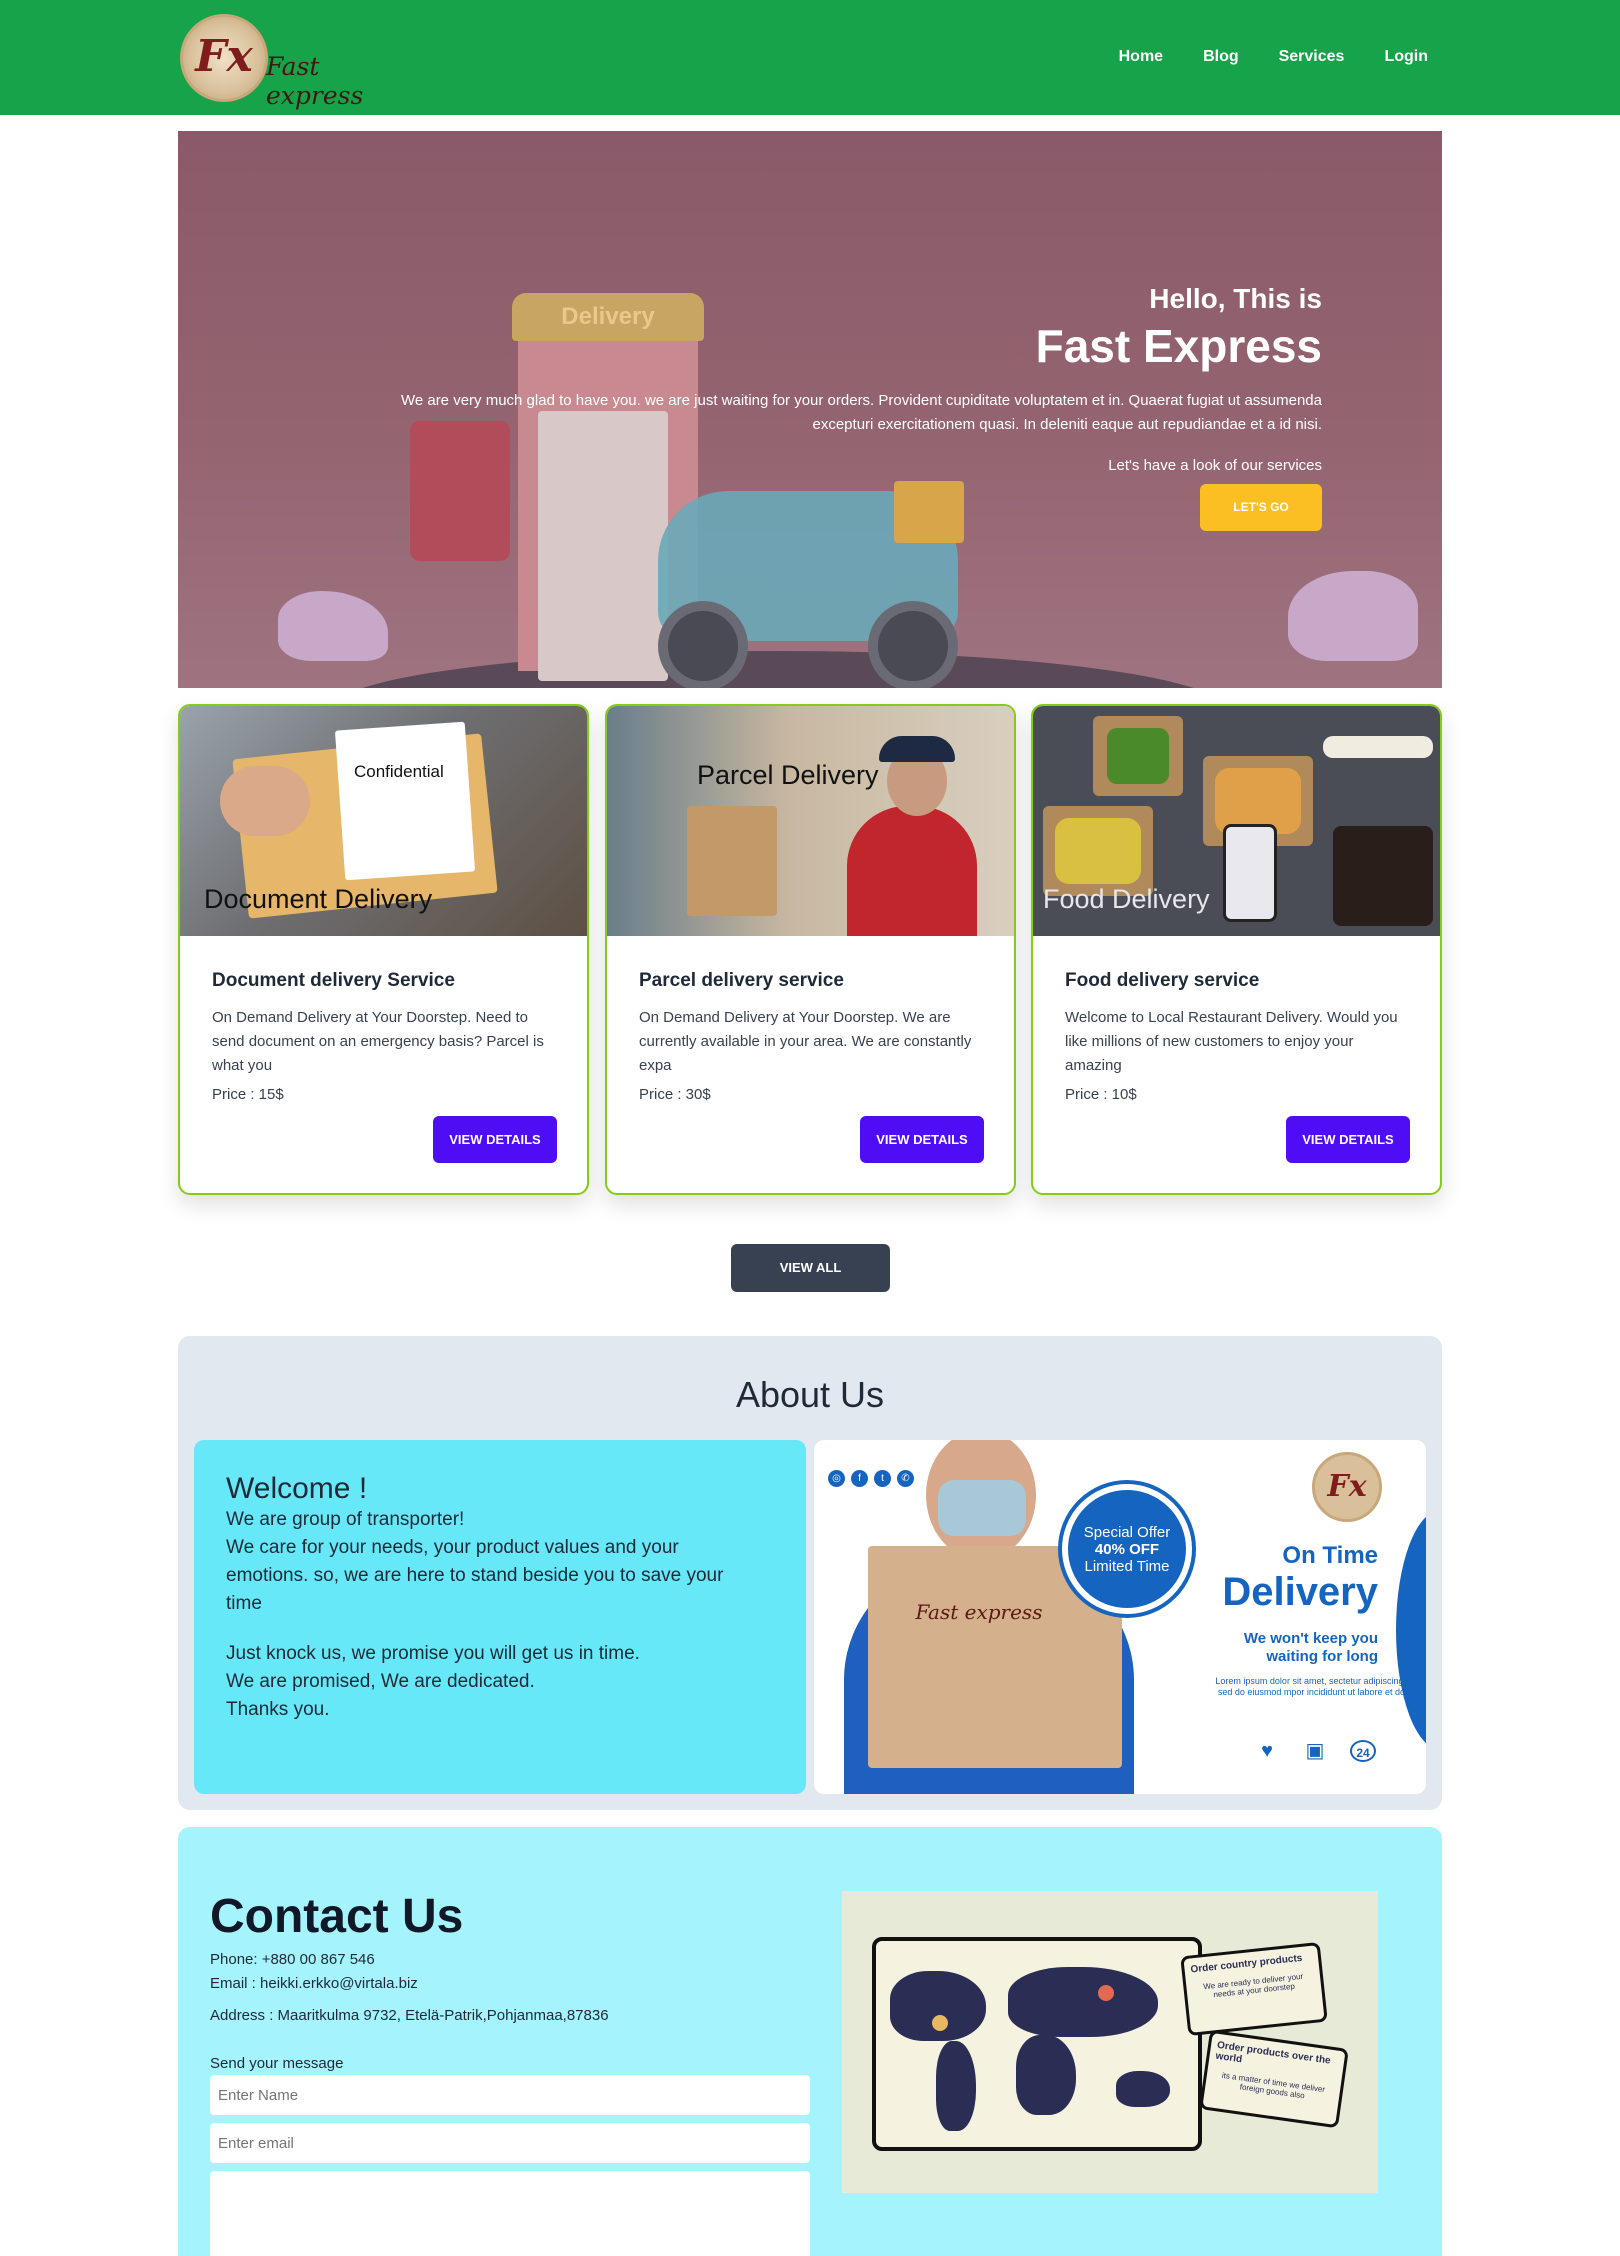 Image resolution: width=1620 pixels, height=2256 pixels. I want to click on social-icons: ◎ f t ✆, so click(871, 1478).